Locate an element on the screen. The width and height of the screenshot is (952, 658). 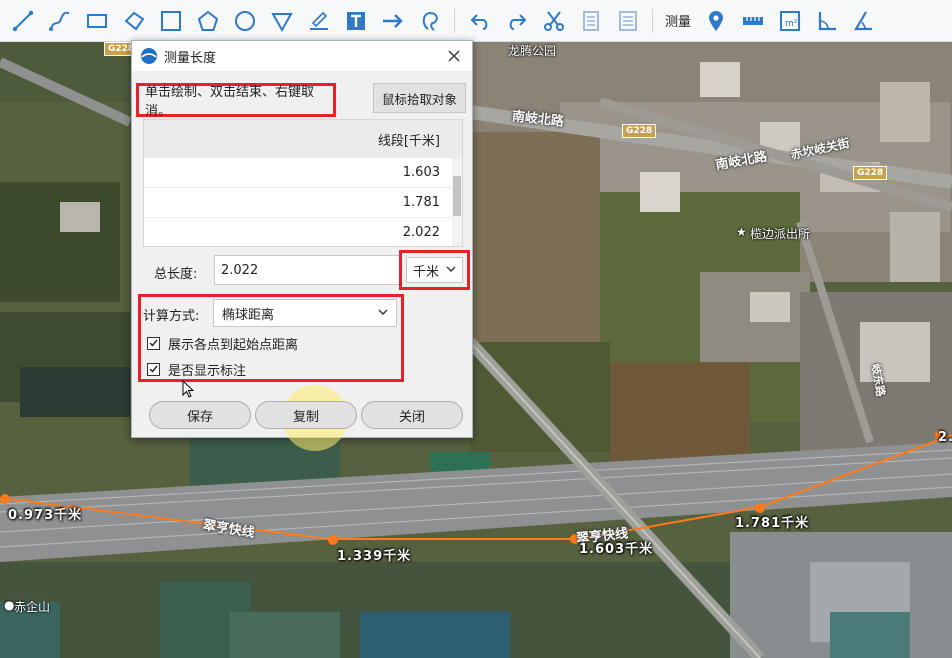
show-label-checkbox is located at coordinates (153, 369).